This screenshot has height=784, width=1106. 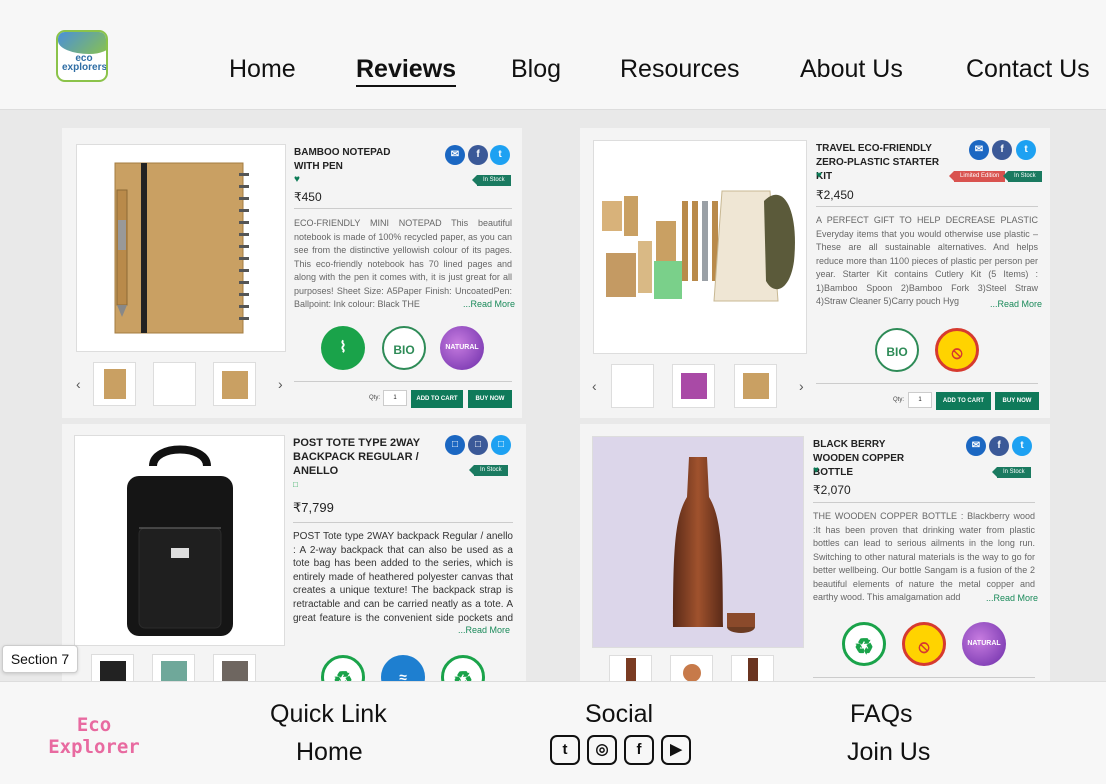 What do you see at coordinates (714, 545) in the screenshot?
I see `bottle-image` at bounding box center [714, 545].